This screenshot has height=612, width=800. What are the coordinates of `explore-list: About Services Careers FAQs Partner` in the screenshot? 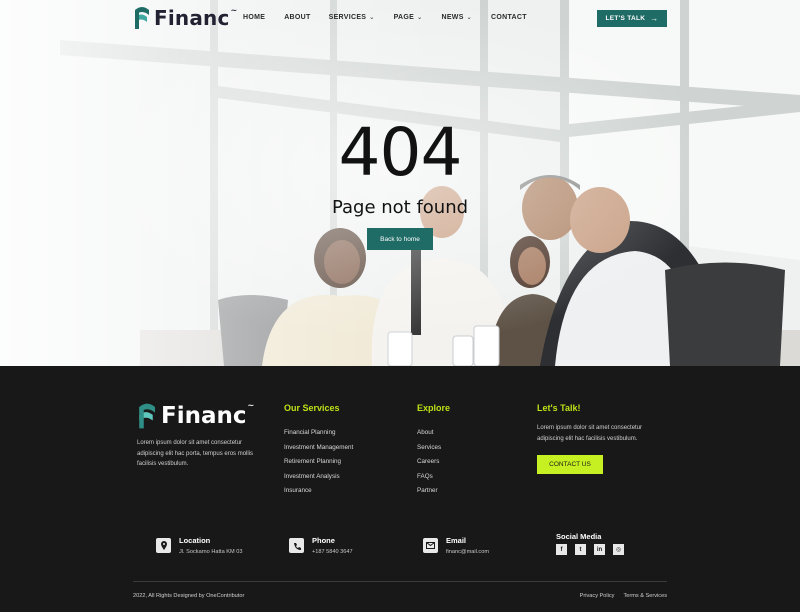 It's located at (429, 465).